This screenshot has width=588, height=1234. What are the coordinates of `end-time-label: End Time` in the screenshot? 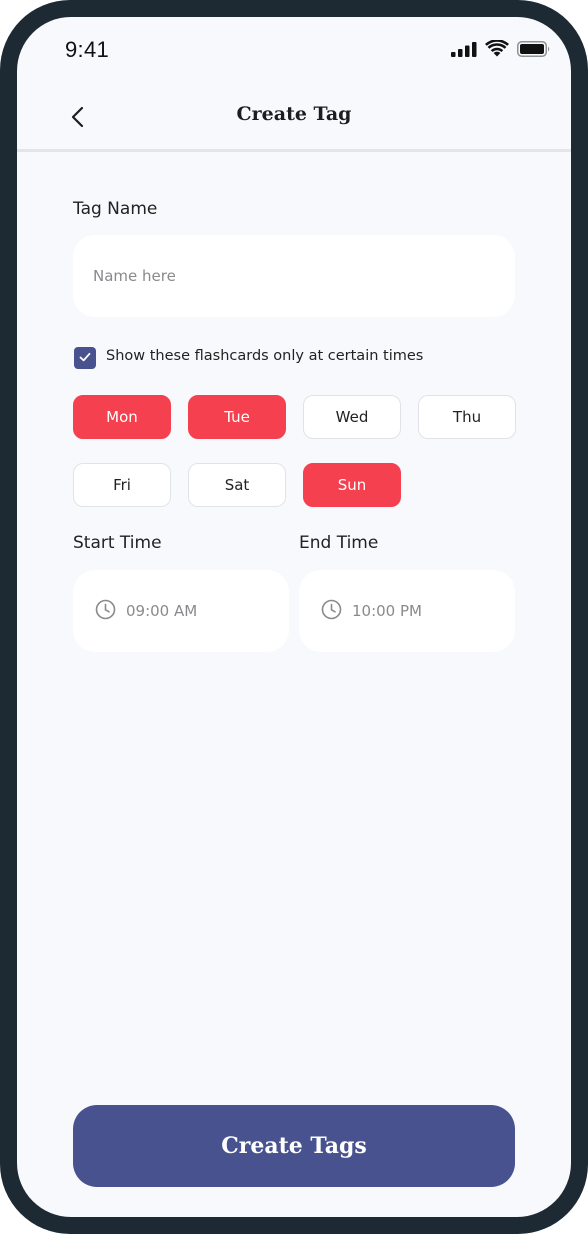 It's located at (339, 543).